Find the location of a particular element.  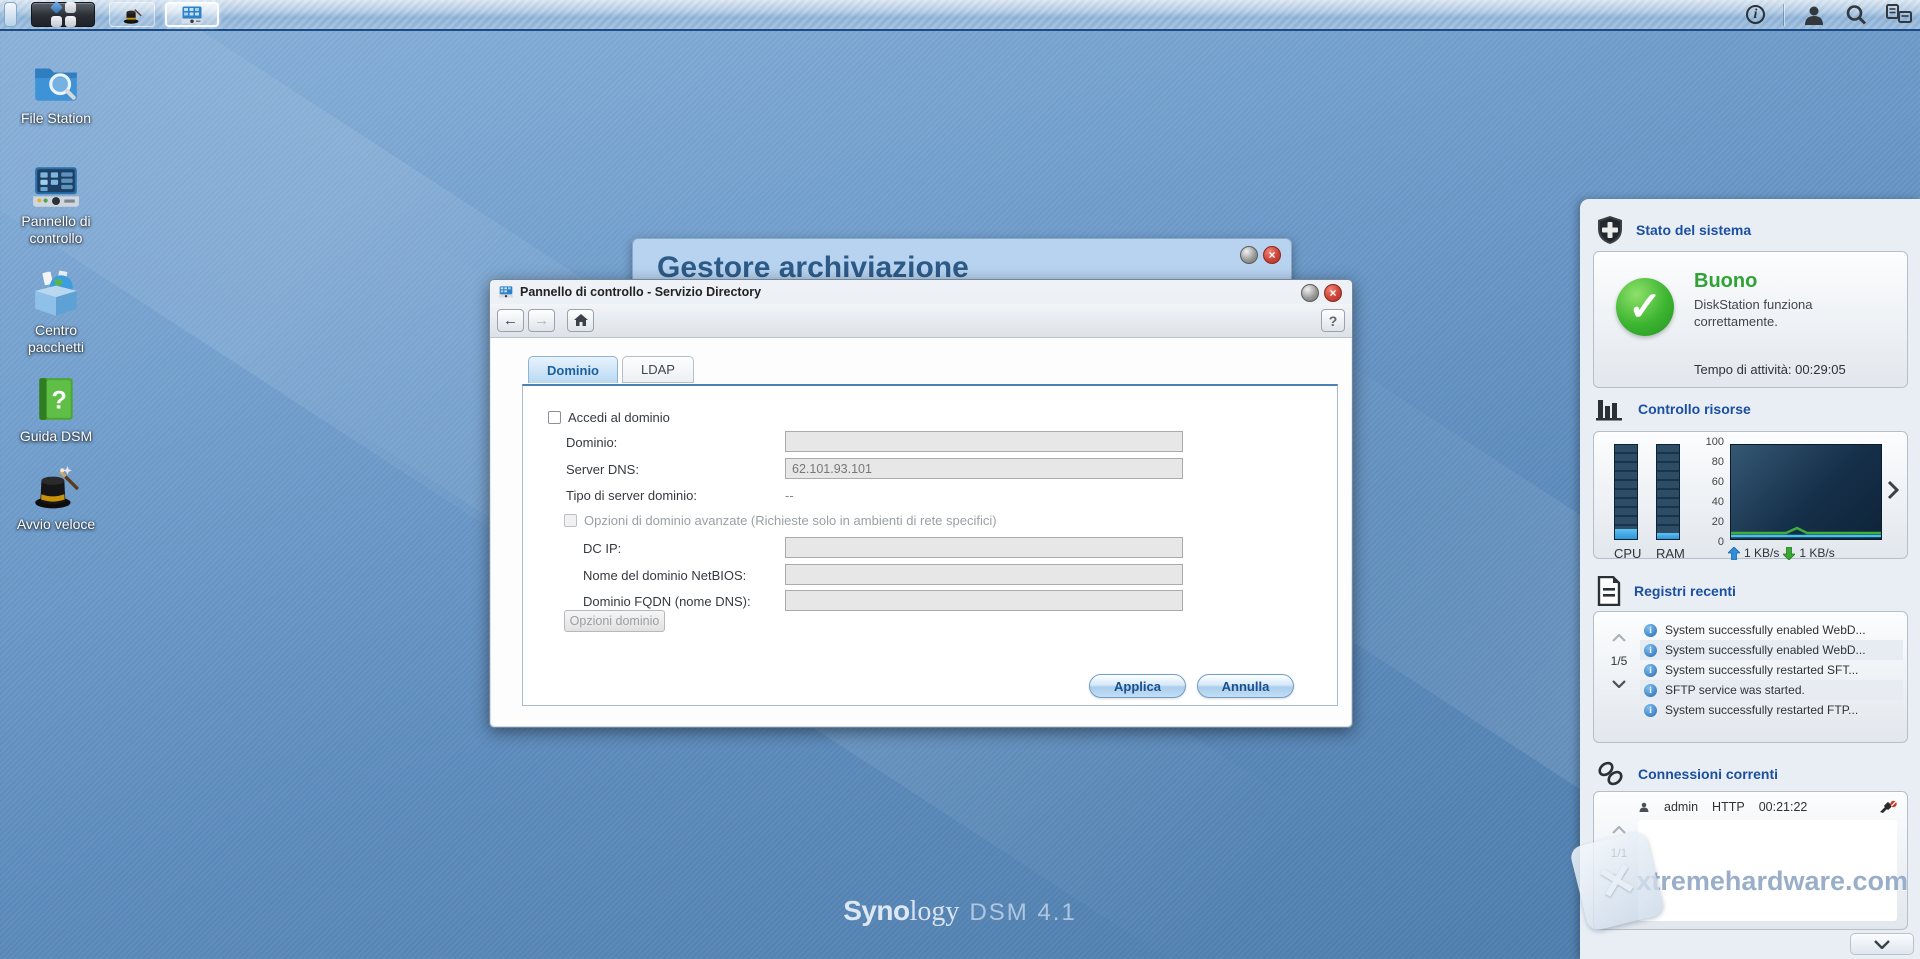

cancel-button: Annulla is located at coordinates (1245, 686).